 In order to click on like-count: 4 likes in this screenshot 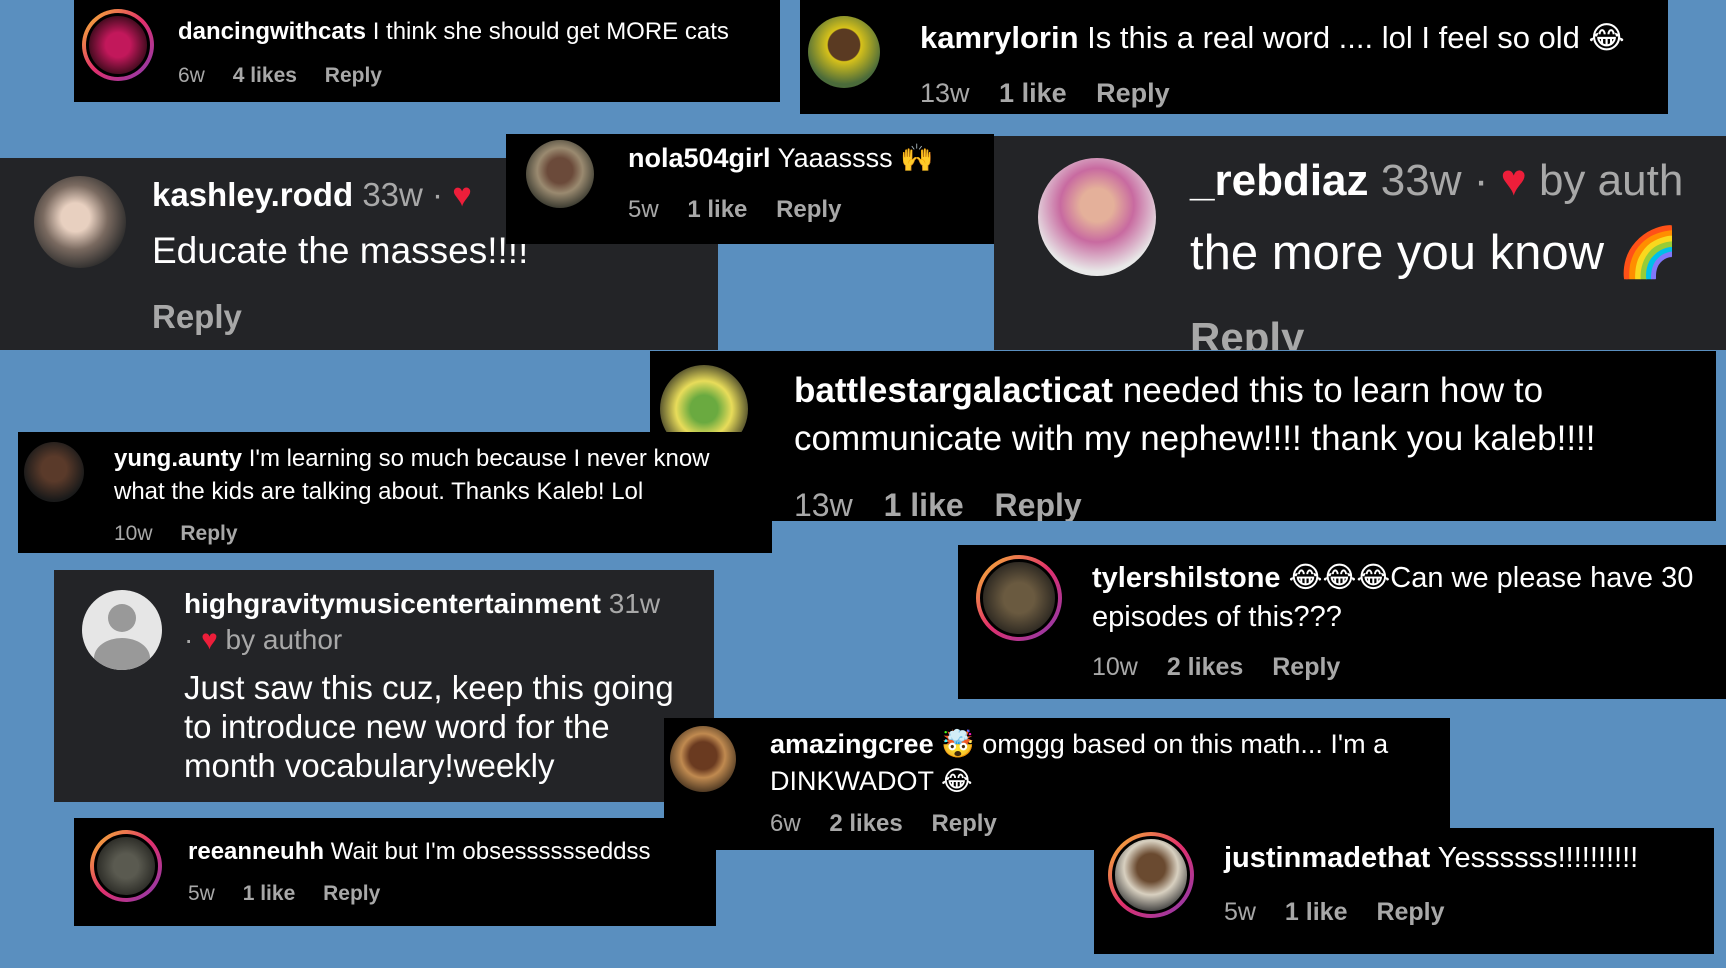, I will do `click(265, 75)`.